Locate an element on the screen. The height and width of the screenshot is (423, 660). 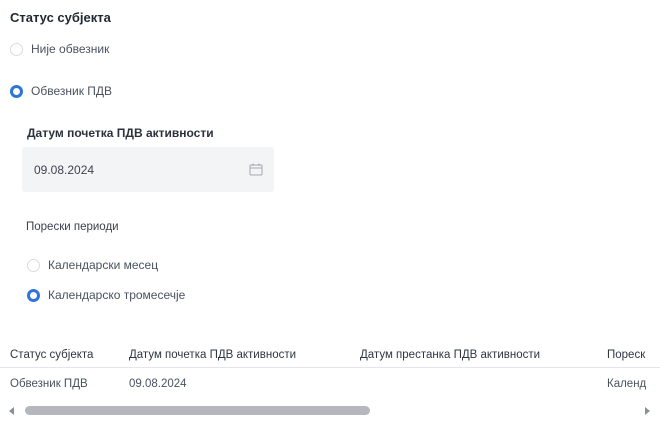
table-cell: 09.08.2024 is located at coordinates (158, 384).